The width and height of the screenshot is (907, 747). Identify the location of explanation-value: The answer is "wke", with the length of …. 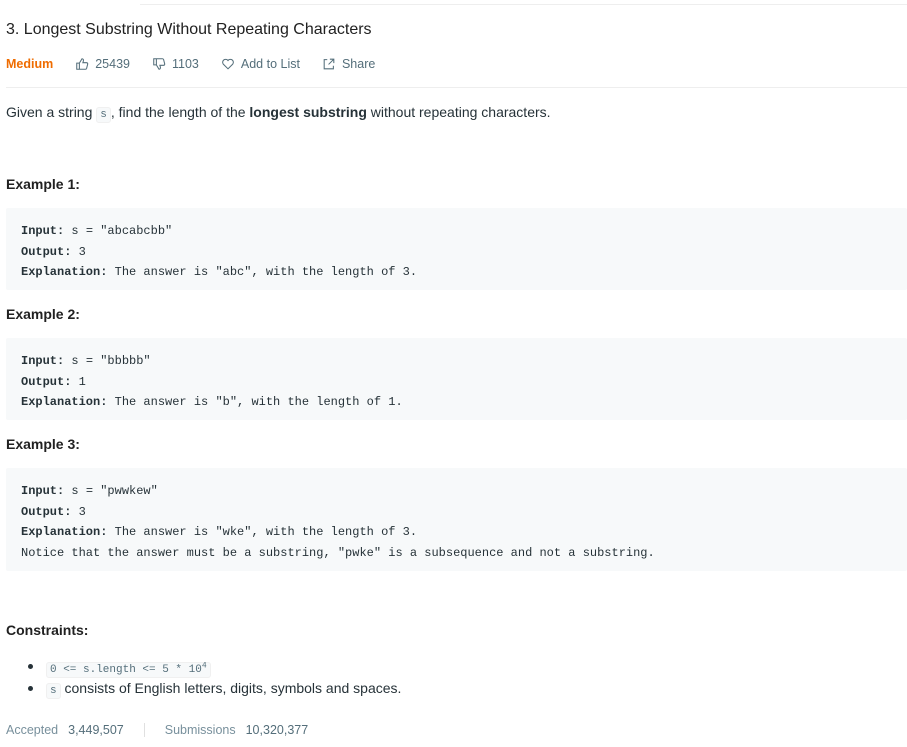
(262, 532).